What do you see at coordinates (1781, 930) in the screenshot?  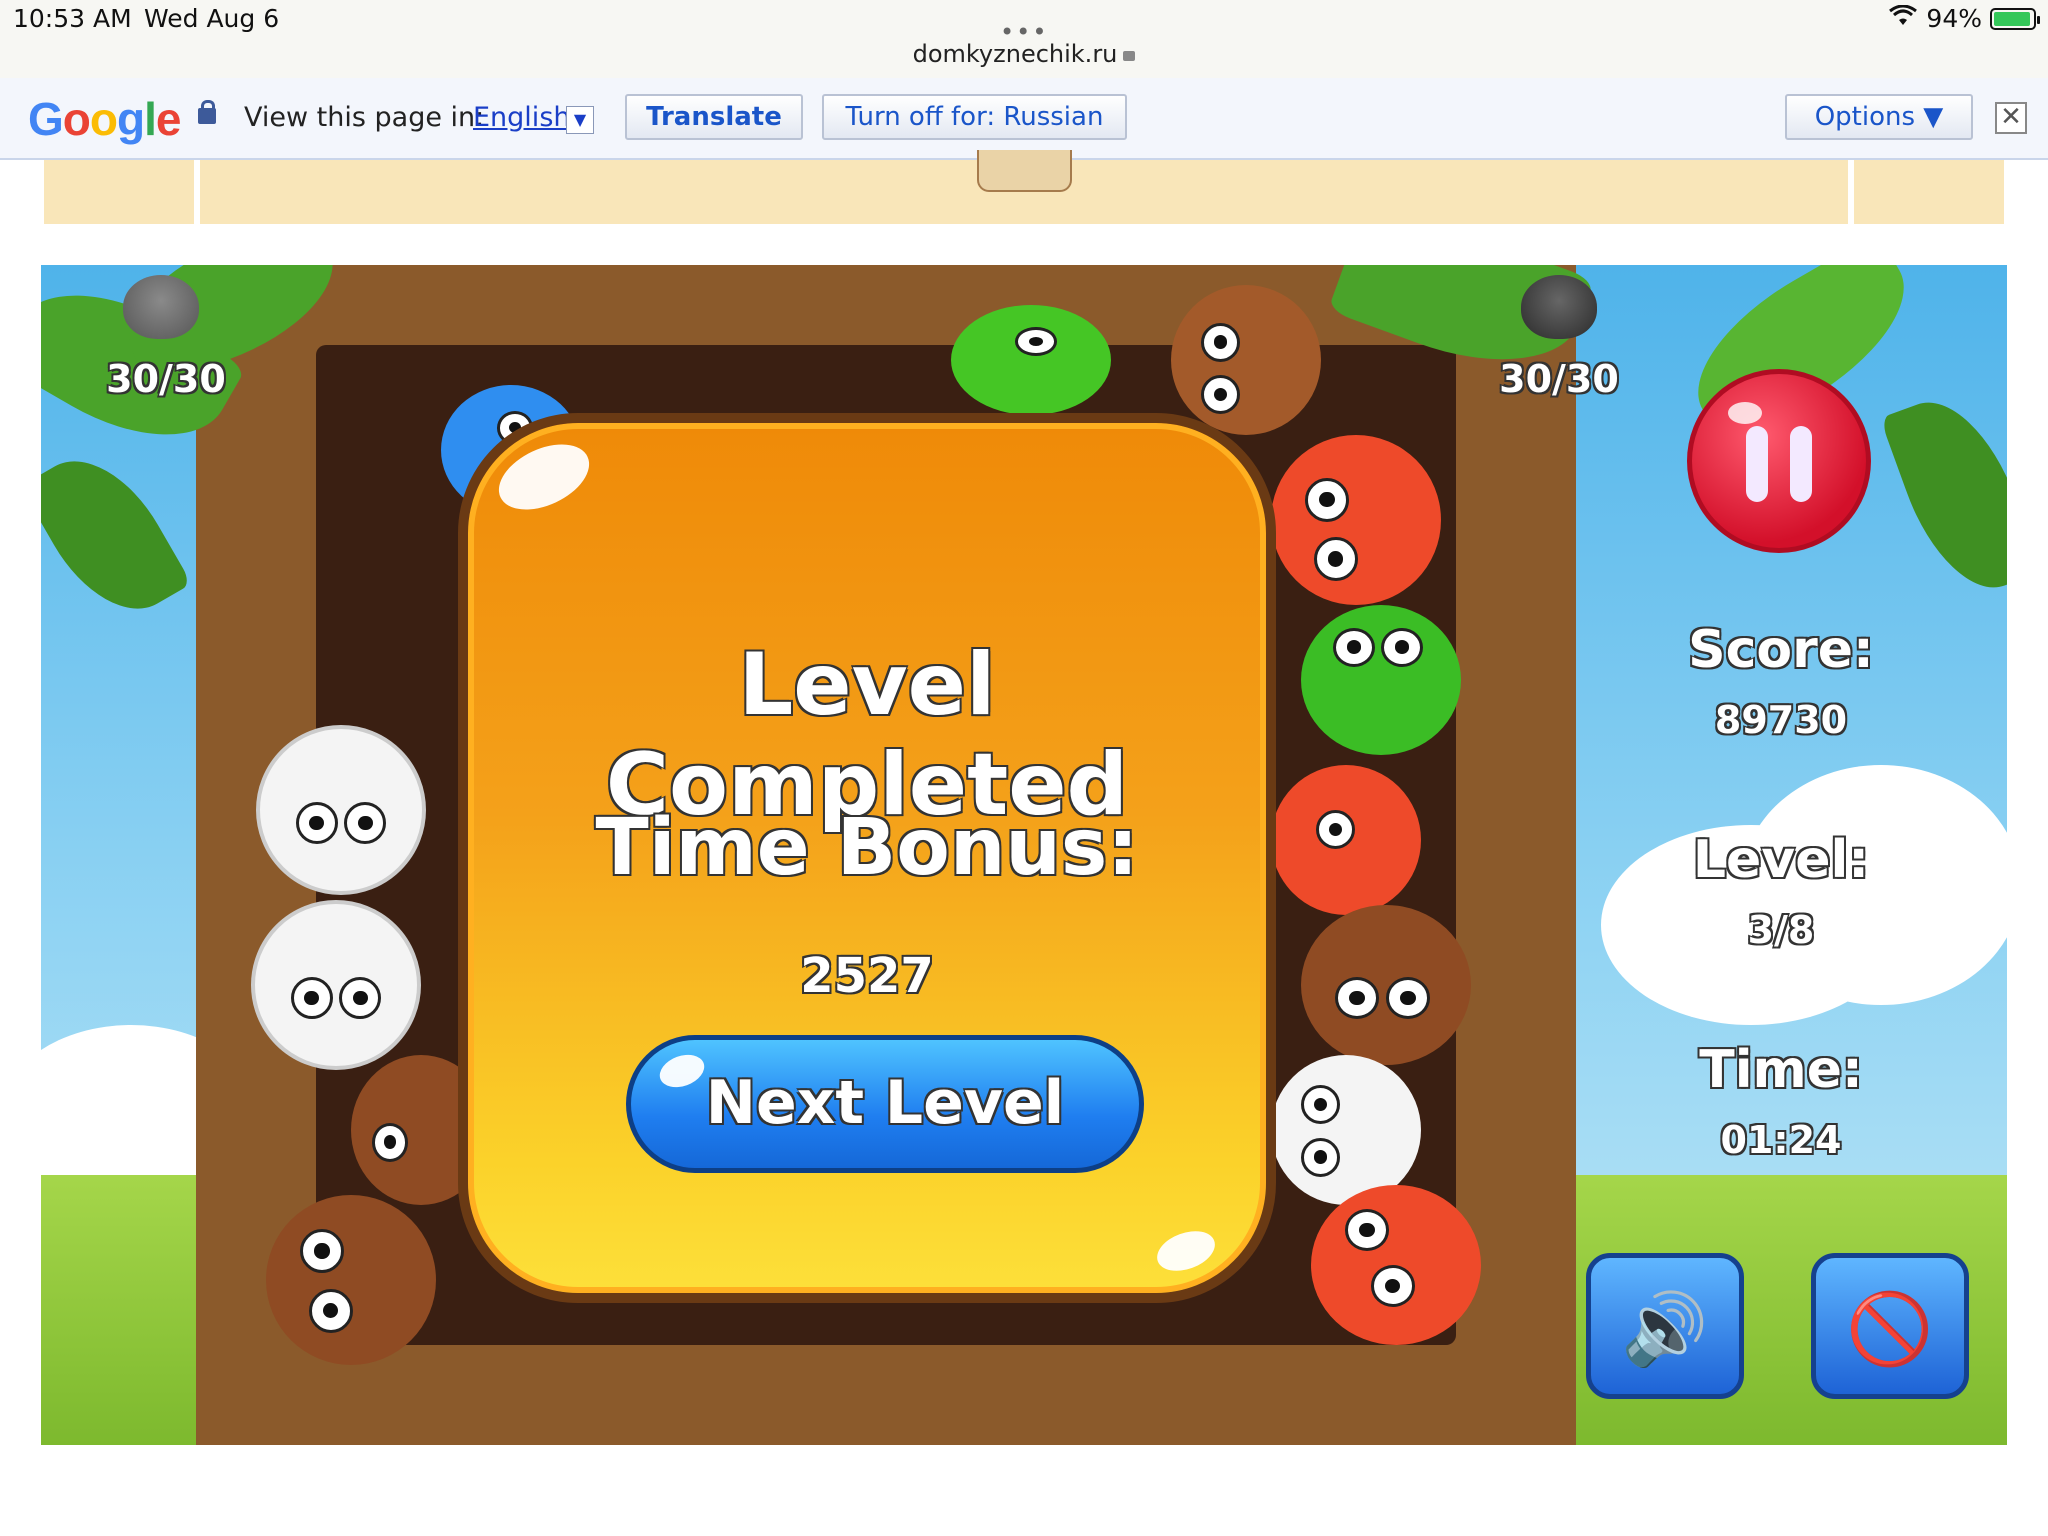 I see `level-value: 3/8` at bounding box center [1781, 930].